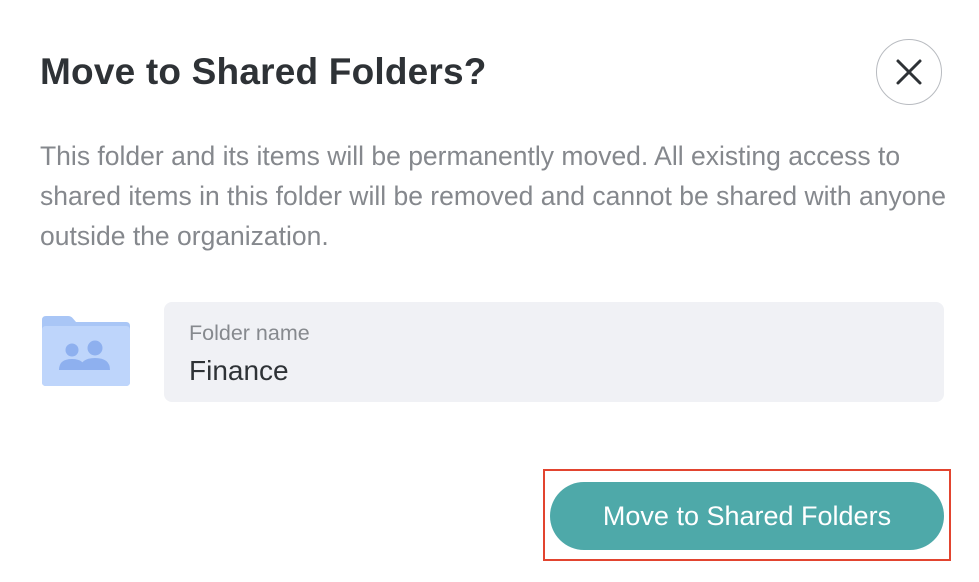 The width and height of the screenshot is (979, 582). I want to click on folder-name-value: Finance, so click(239, 371).